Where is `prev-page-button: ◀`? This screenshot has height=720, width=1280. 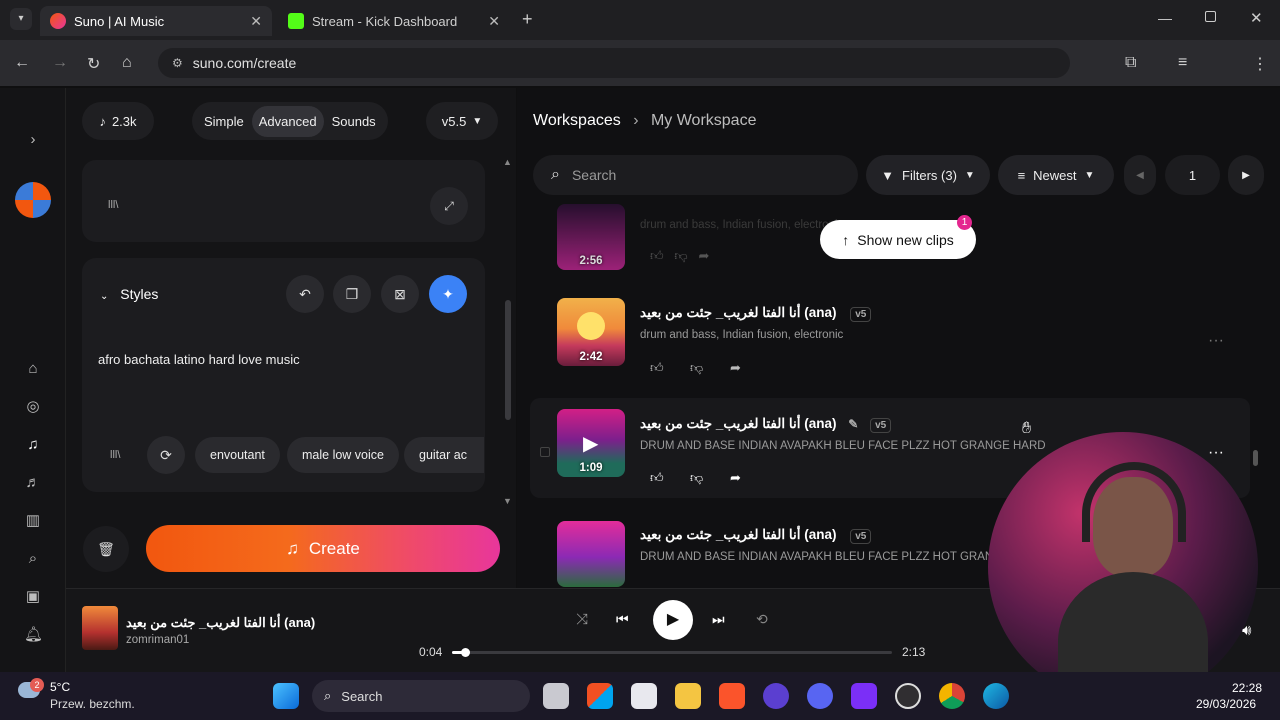
prev-page-button: ◀ is located at coordinates (1140, 175).